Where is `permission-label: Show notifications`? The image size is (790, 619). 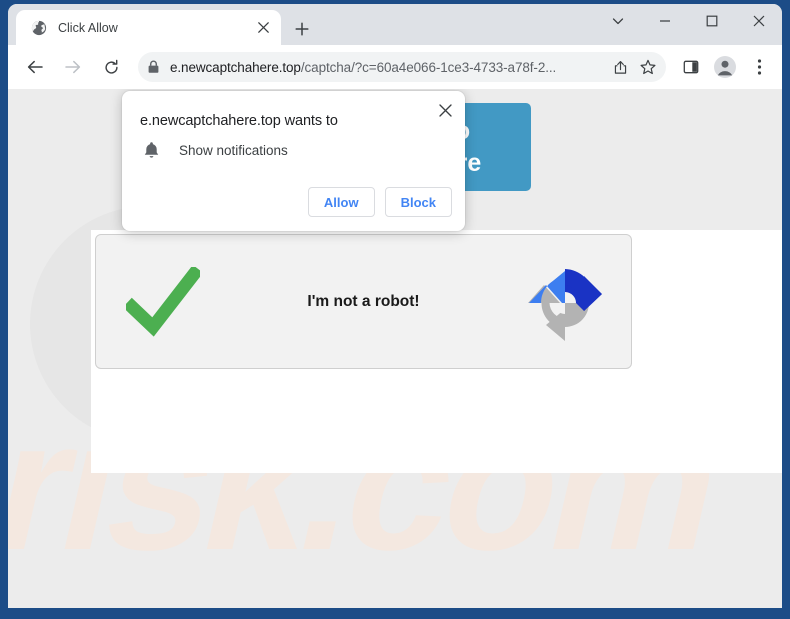
permission-label: Show notifications is located at coordinates (233, 150).